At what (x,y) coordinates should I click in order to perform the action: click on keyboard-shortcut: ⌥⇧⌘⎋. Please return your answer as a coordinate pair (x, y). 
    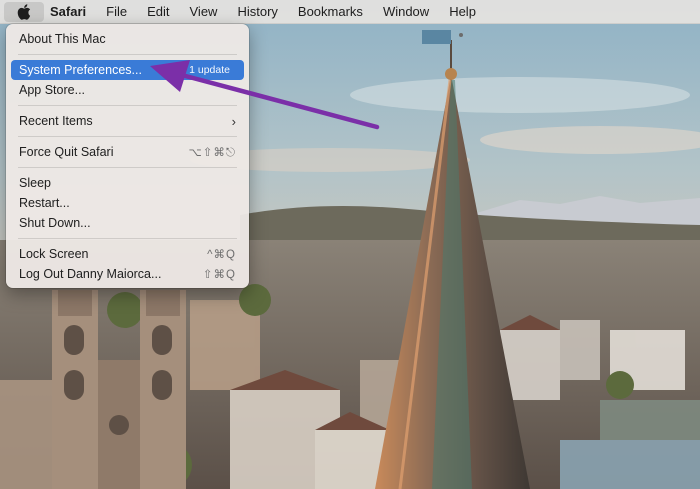
    Looking at the image, I should click on (212, 152).